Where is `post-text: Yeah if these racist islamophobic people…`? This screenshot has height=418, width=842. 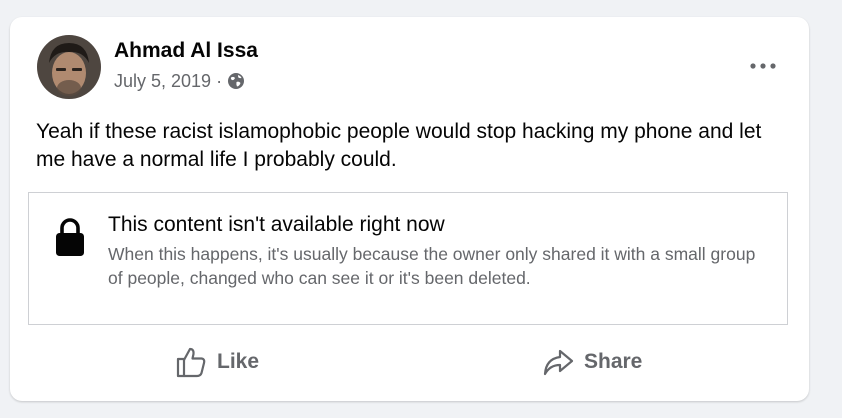 post-text: Yeah if these racist islamophobic people… is located at coordinates (399, 145).